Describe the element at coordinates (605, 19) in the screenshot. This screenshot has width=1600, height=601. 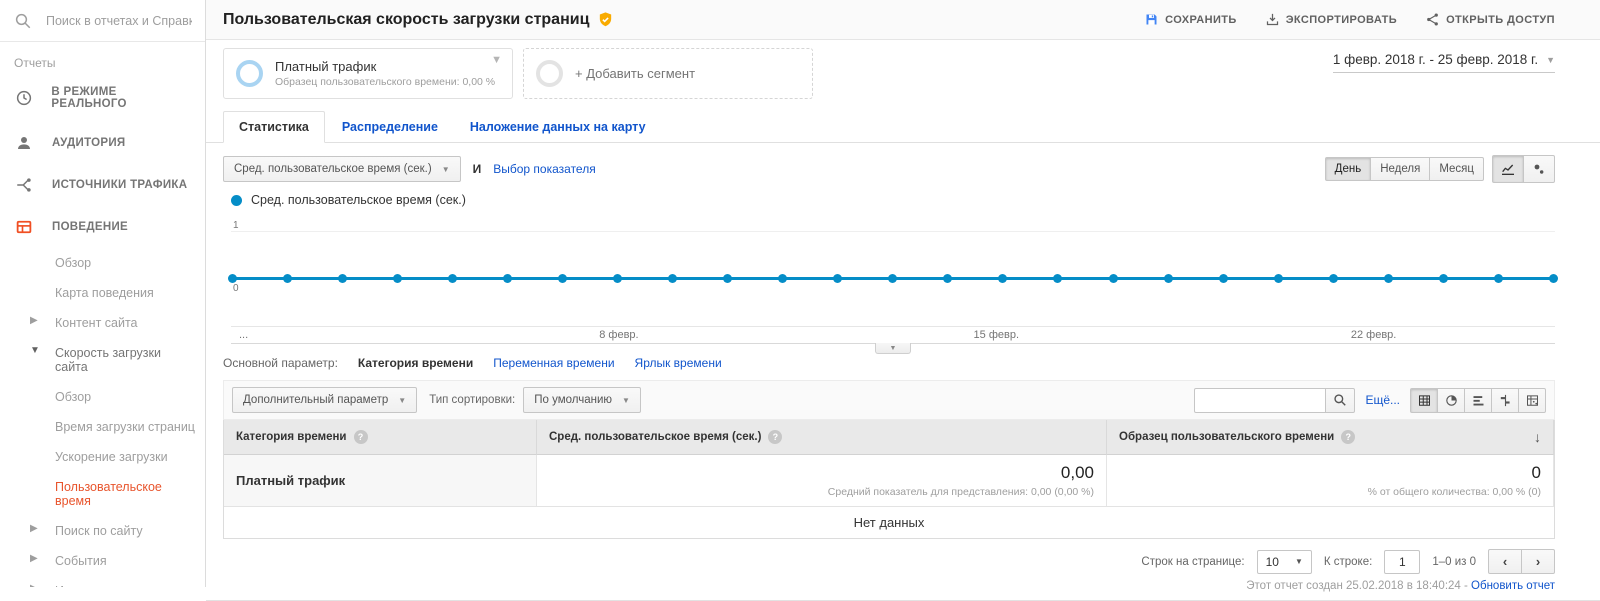
I see `shield-badge-icon` at that location.